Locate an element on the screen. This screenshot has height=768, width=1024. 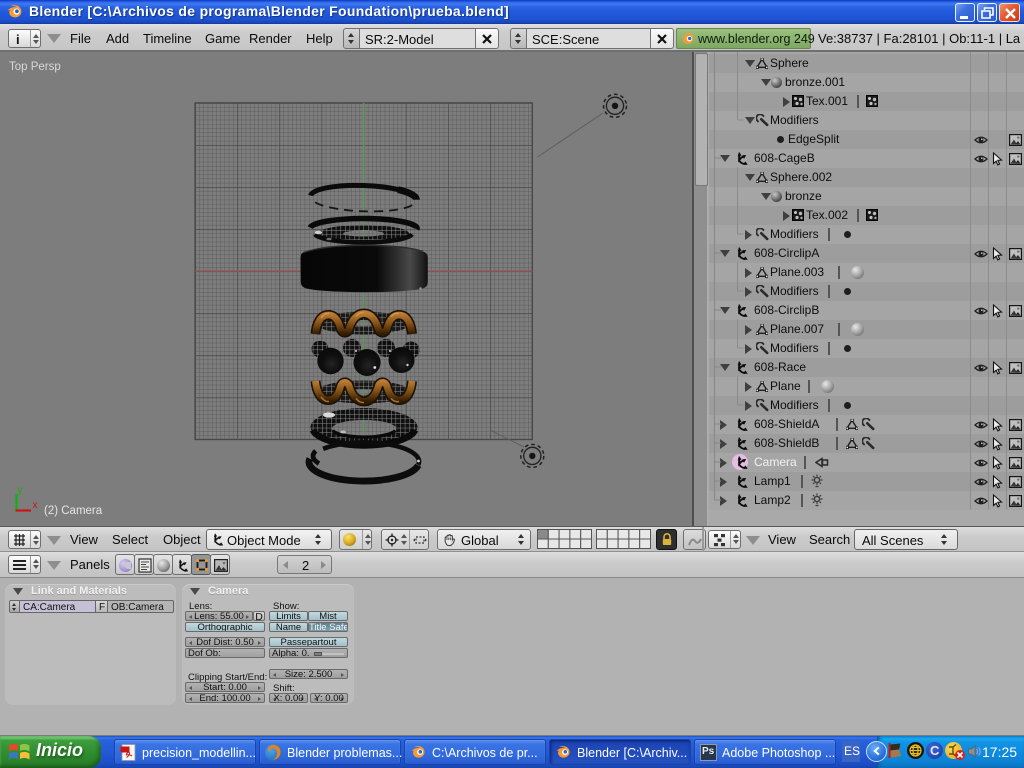
svg-text: x is located at coordinates (35, 505).